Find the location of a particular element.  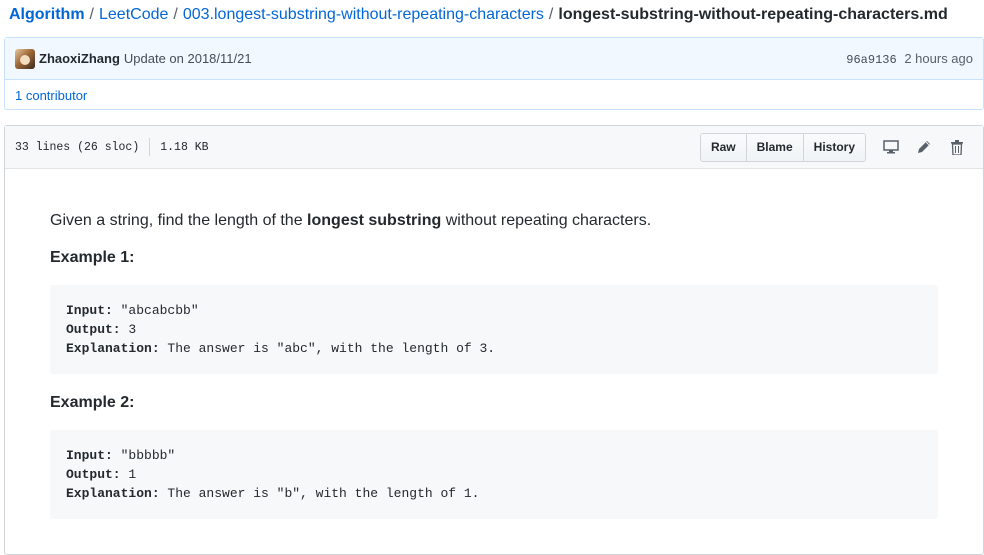

code-line: Input: "abcabcbb" is located at coordinates (494, 310).